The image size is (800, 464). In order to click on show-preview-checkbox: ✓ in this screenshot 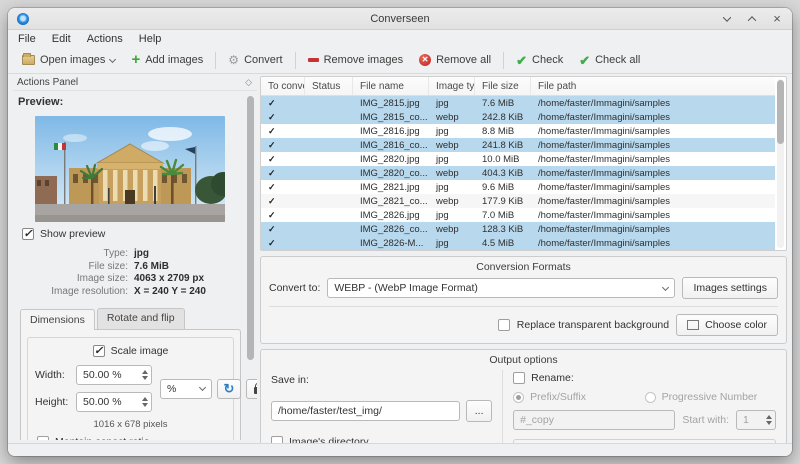, I will do `click(28, 234)`.